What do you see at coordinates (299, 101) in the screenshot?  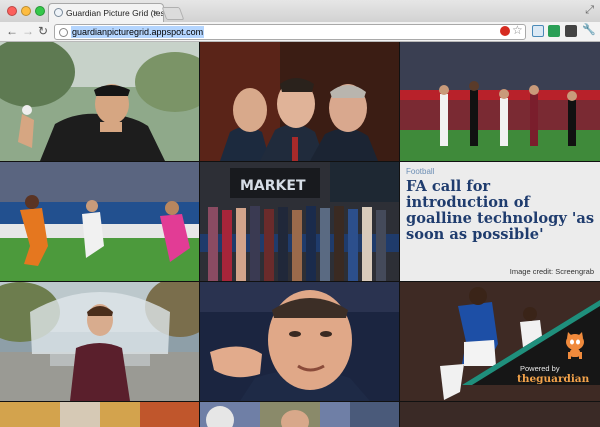 I see `photo-politicians` at bounding box center [299, 101].